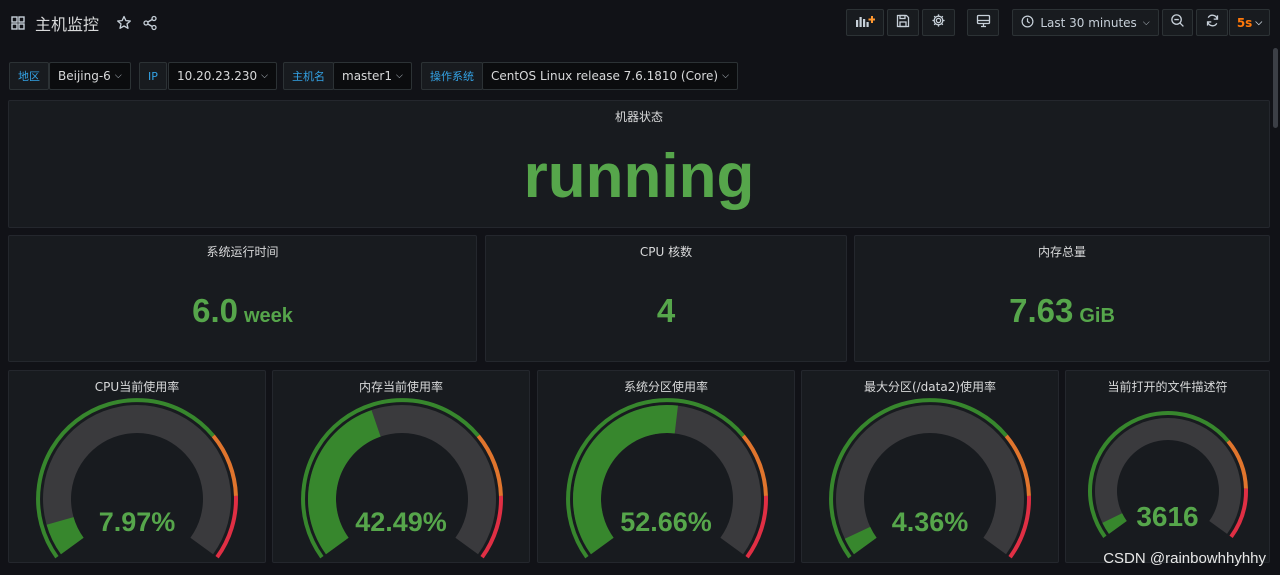 This screenshot has height=575, width=1280. I want to click on panel-uptime: 系统运行时间 6.0 week, so click(242, 298).